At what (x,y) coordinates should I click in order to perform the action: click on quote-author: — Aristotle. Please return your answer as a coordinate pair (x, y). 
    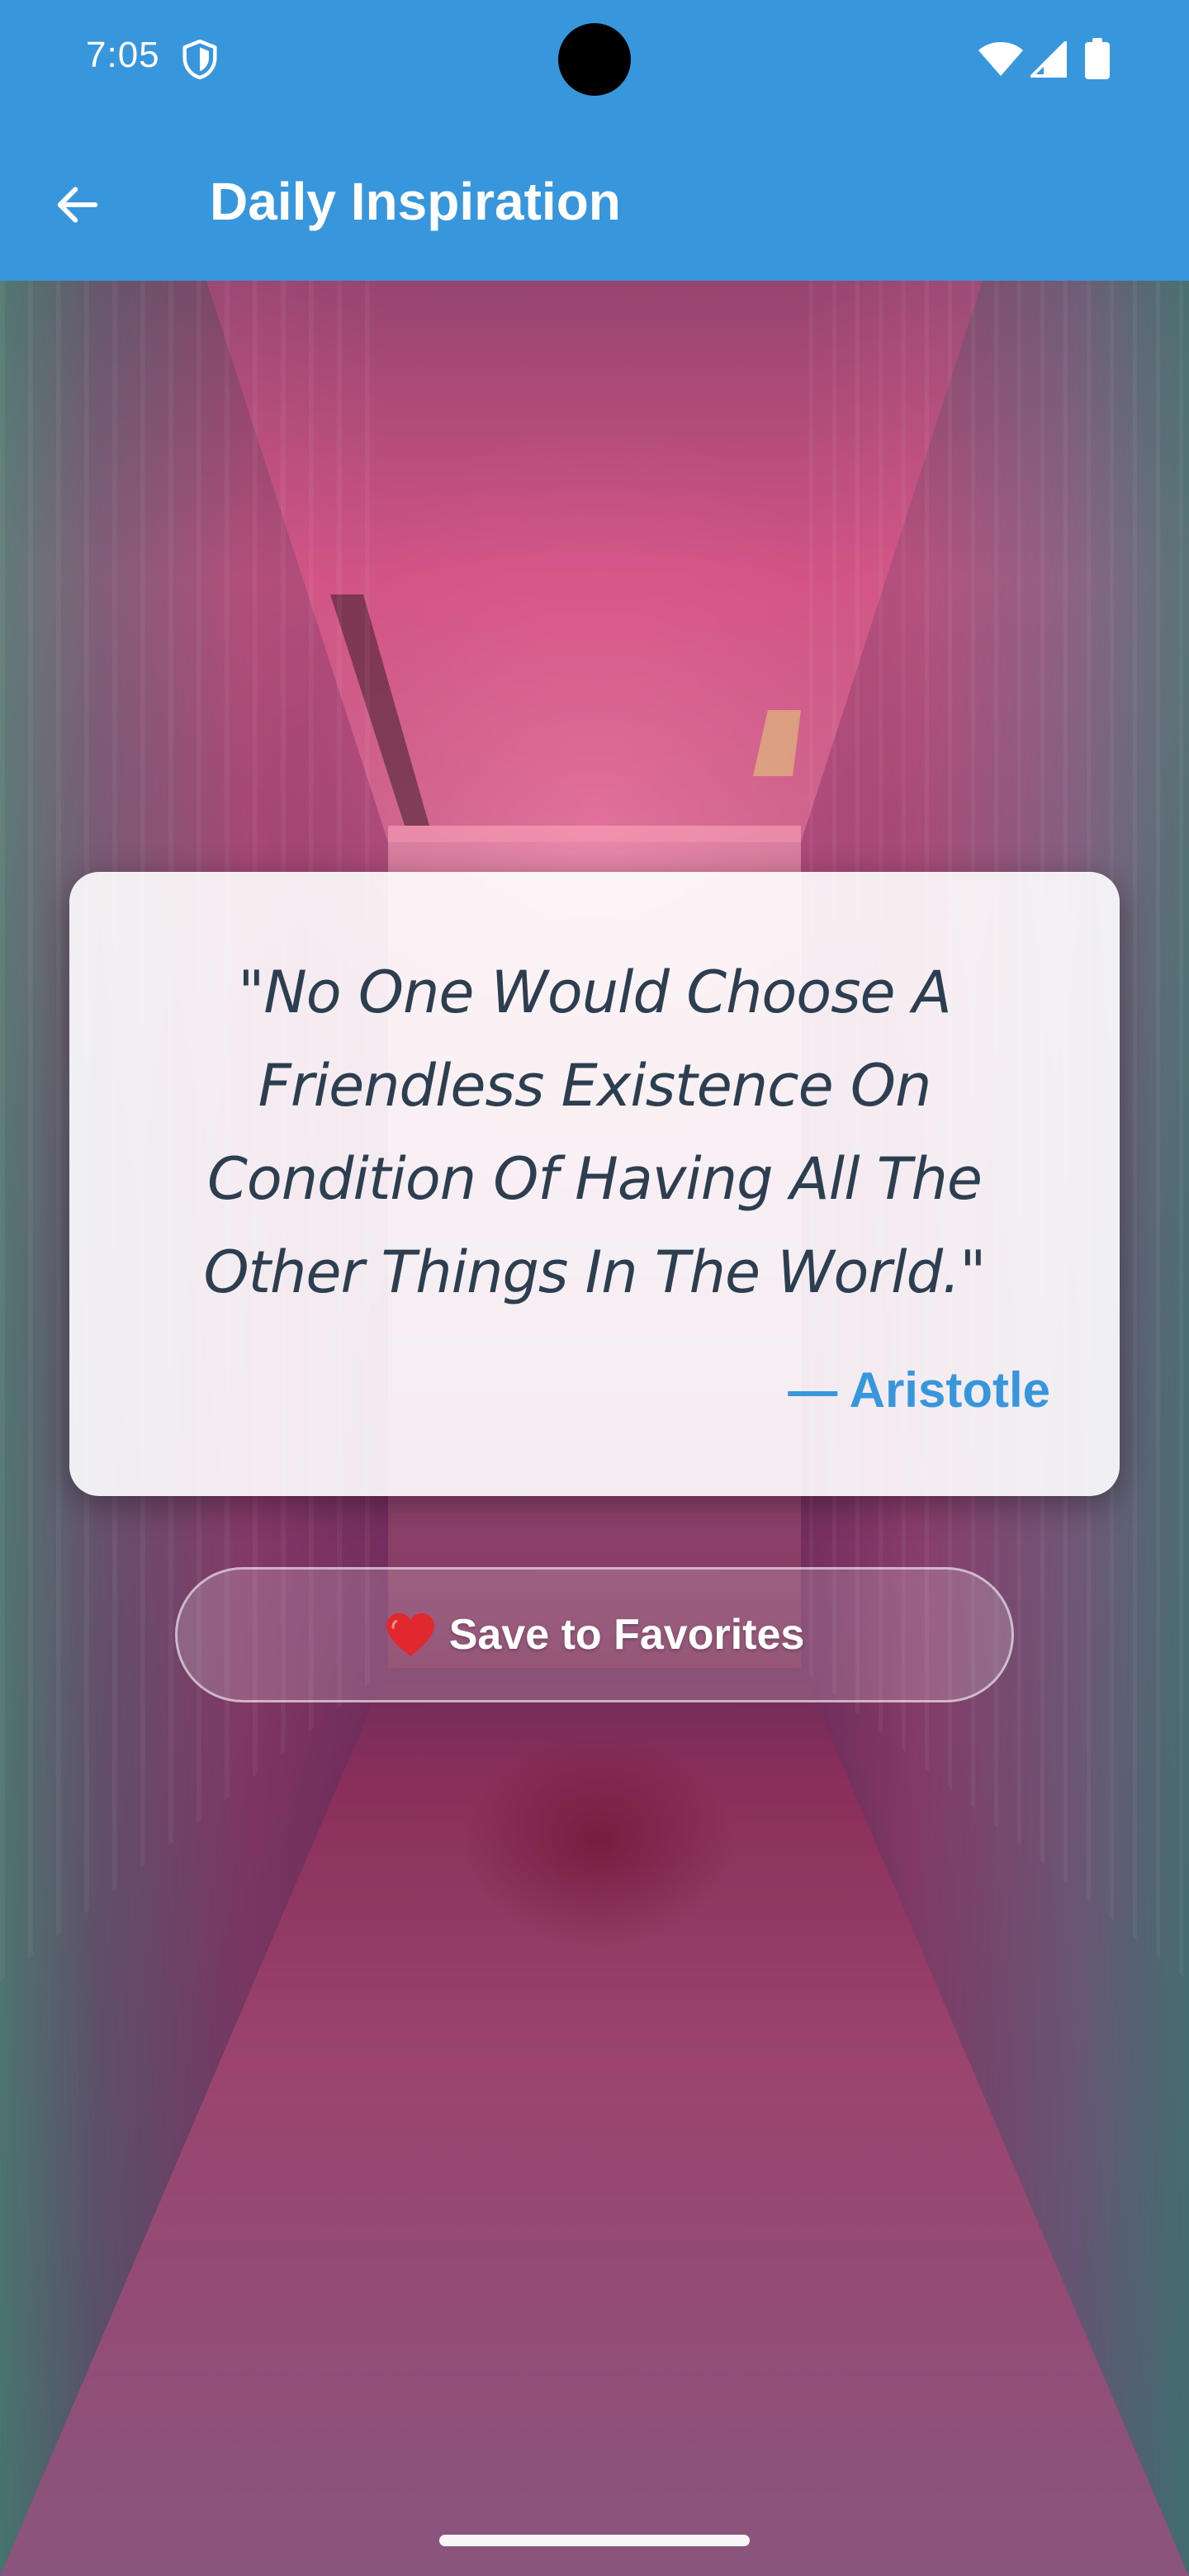
    Looking at the image, I should click on (919, 1390).